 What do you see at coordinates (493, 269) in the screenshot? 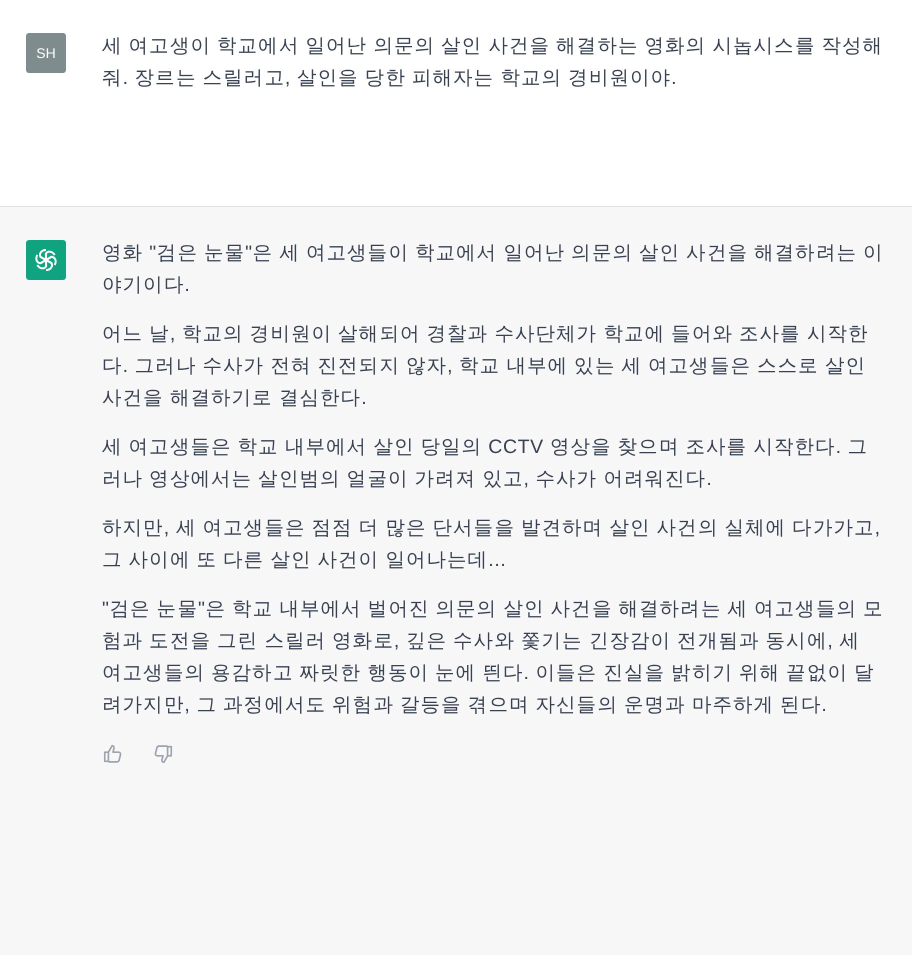
I see `message-text: 영화 "검은 눈물"은 세 여고생들이 학교에서 일어난 의문의 살인 사건을 해결하려는 이야기이다.` at bounding box center [493, 269].